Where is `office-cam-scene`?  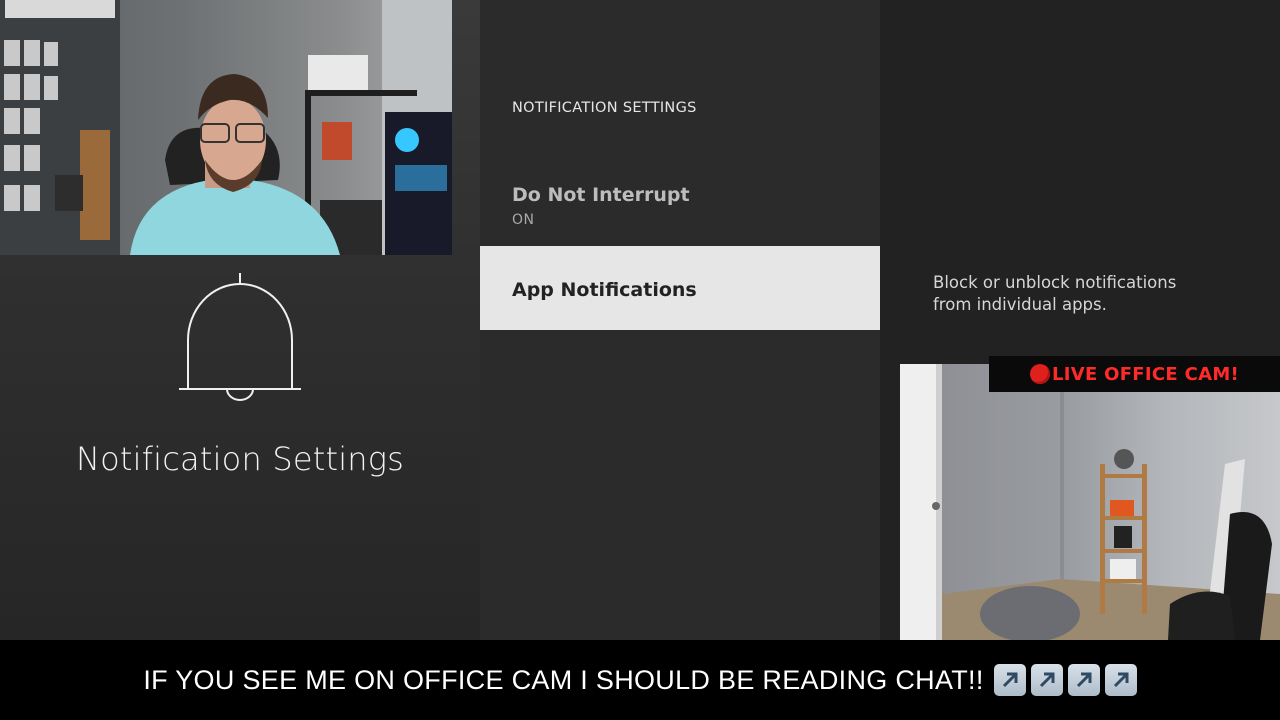
office-cam-scene is located at coordinates (1090, 502).